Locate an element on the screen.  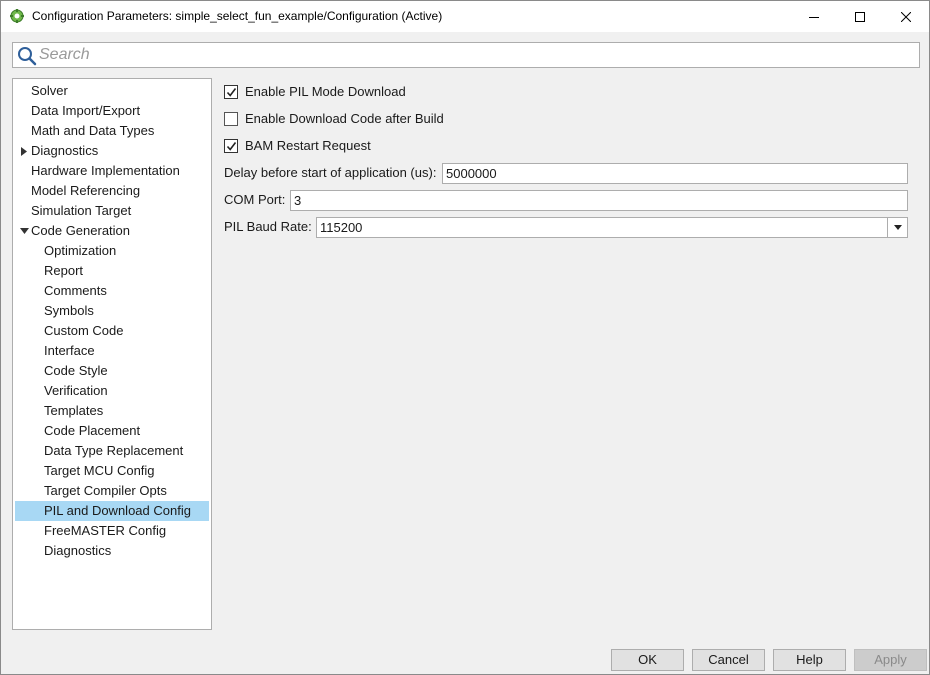
enable-download-checkbox is located at coordinates (231, 119).